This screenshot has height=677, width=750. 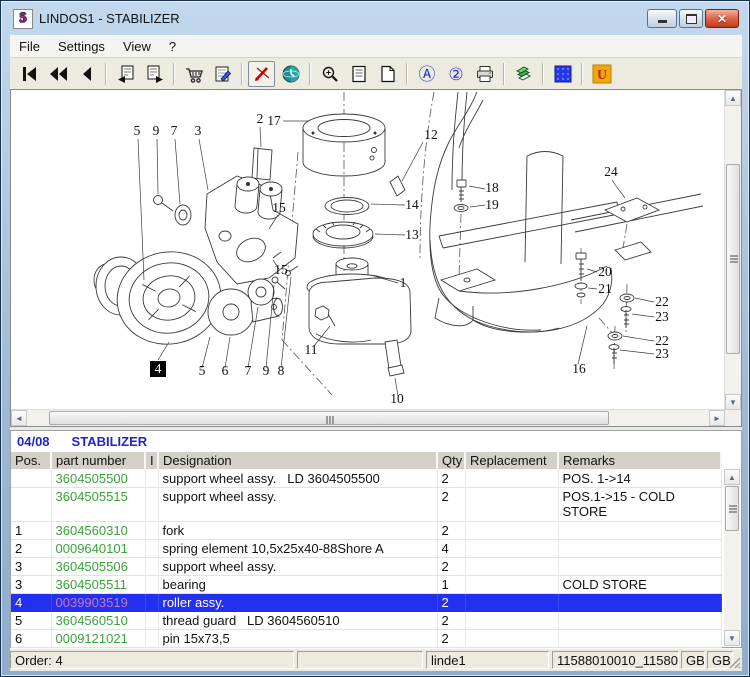 What do you see at coordinates (152, 660) in the screenshot?
I see `status-order: Order: 4` at bounding box center [152, 660].